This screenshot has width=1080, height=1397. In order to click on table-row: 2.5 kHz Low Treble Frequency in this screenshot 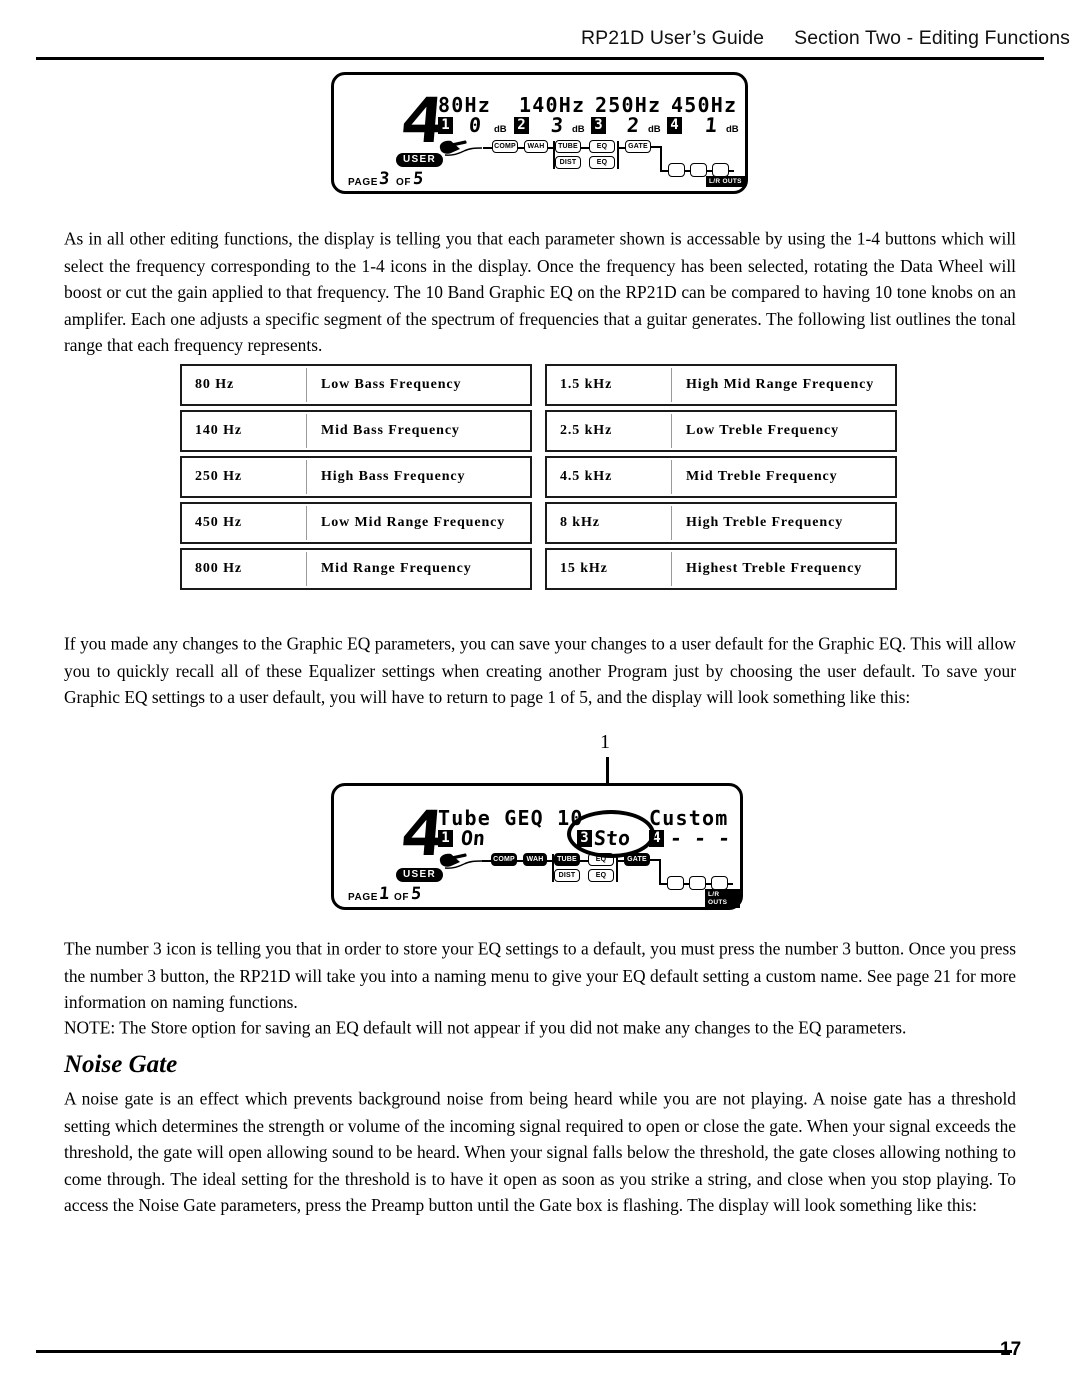, I will do `click(721, 431)`.